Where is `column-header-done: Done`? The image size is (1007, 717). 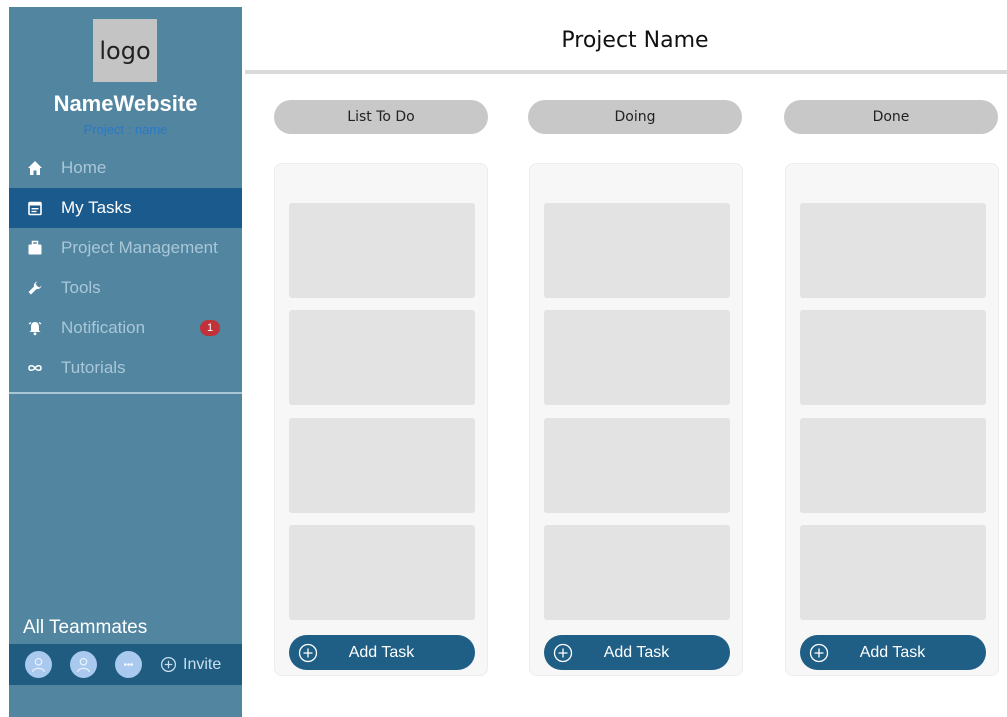 column-header-done: Done is located at coordinates (891, 117).